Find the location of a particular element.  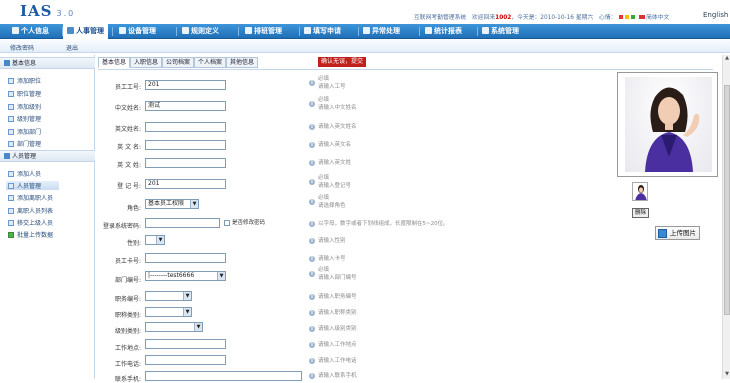

gender-select: ▼ is located at coordinates (155, 240).